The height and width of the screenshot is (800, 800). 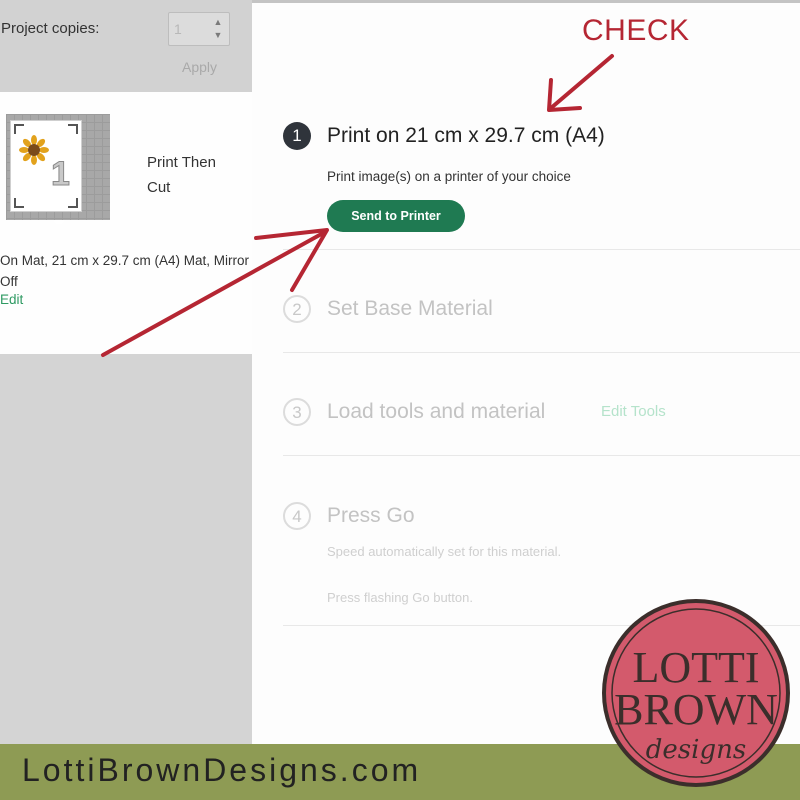 I want to click on project-copies-label: Project copies:, so click(x=50, y=28).